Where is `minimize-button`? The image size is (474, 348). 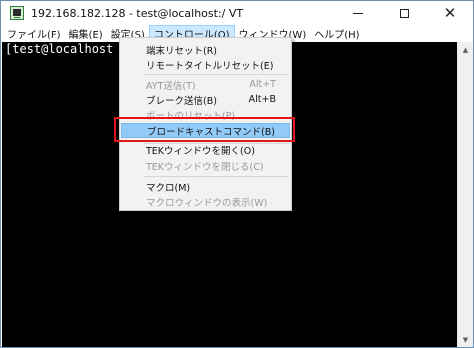
minimize-button is located at coordinates (358, 13).